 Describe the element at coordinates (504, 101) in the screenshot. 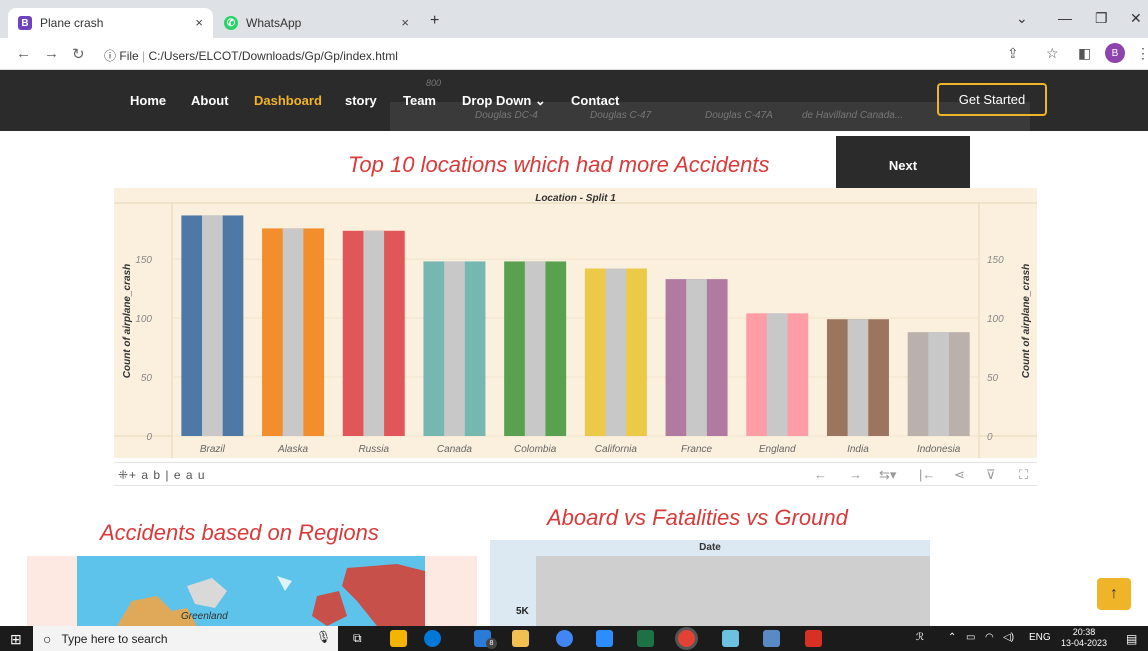

I see `nav-dropdown: Drop Down ⌄` at that location.